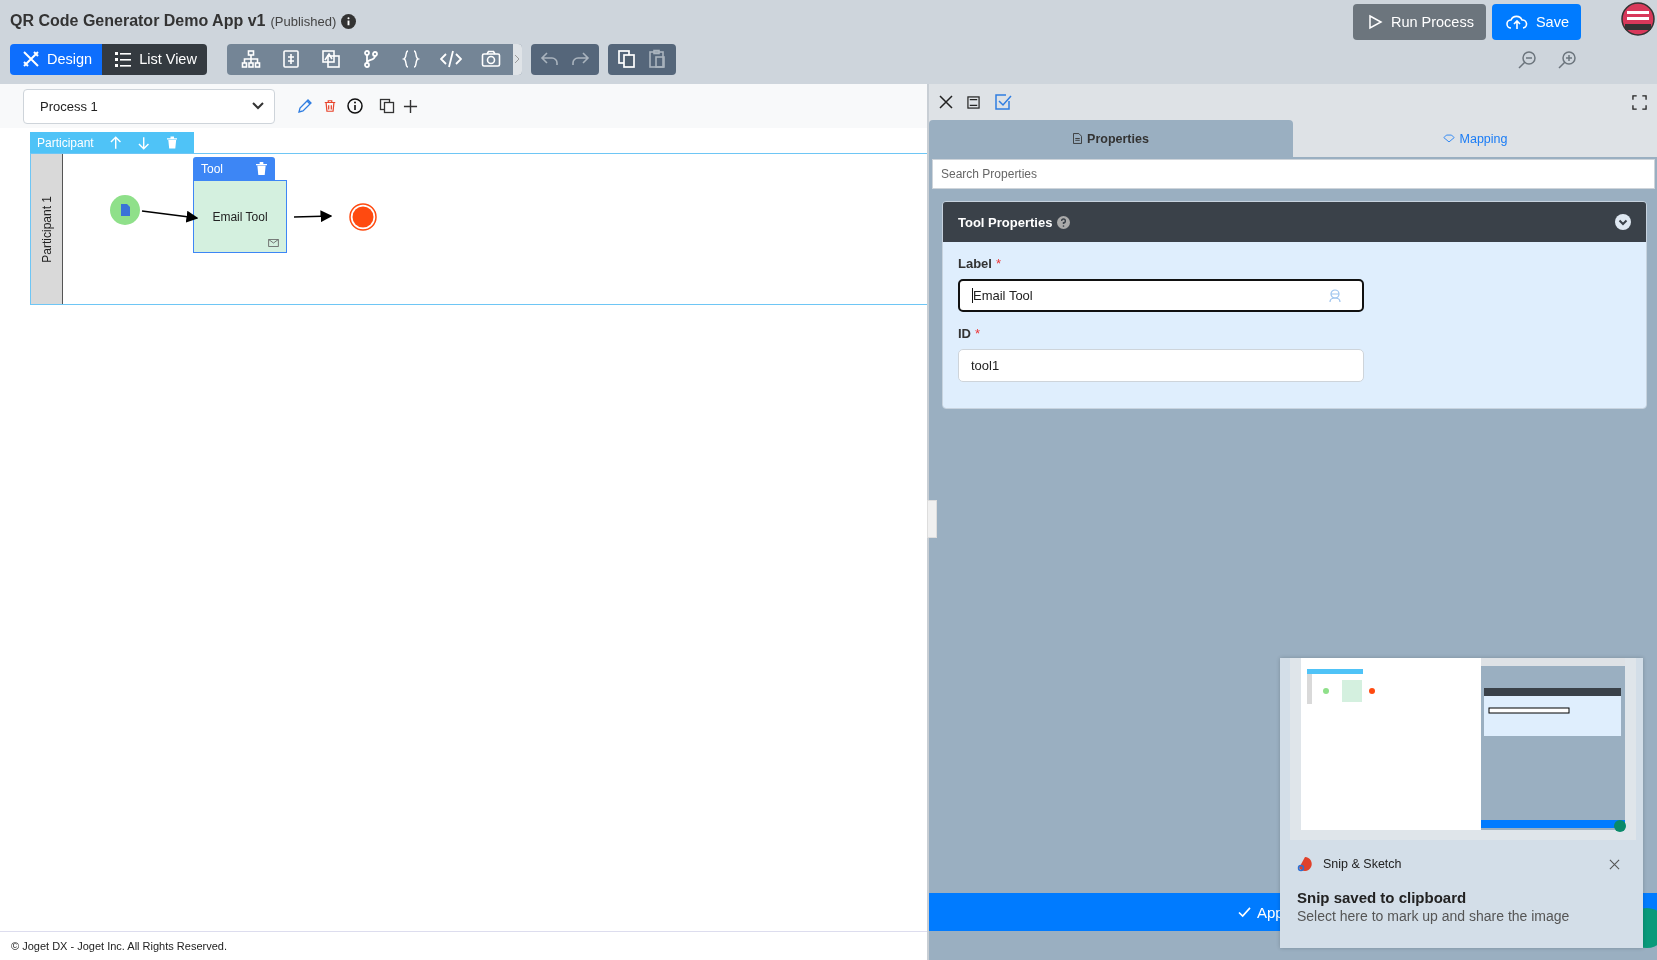  I want to click on cloud-upload-icon, so click(1516, 22).